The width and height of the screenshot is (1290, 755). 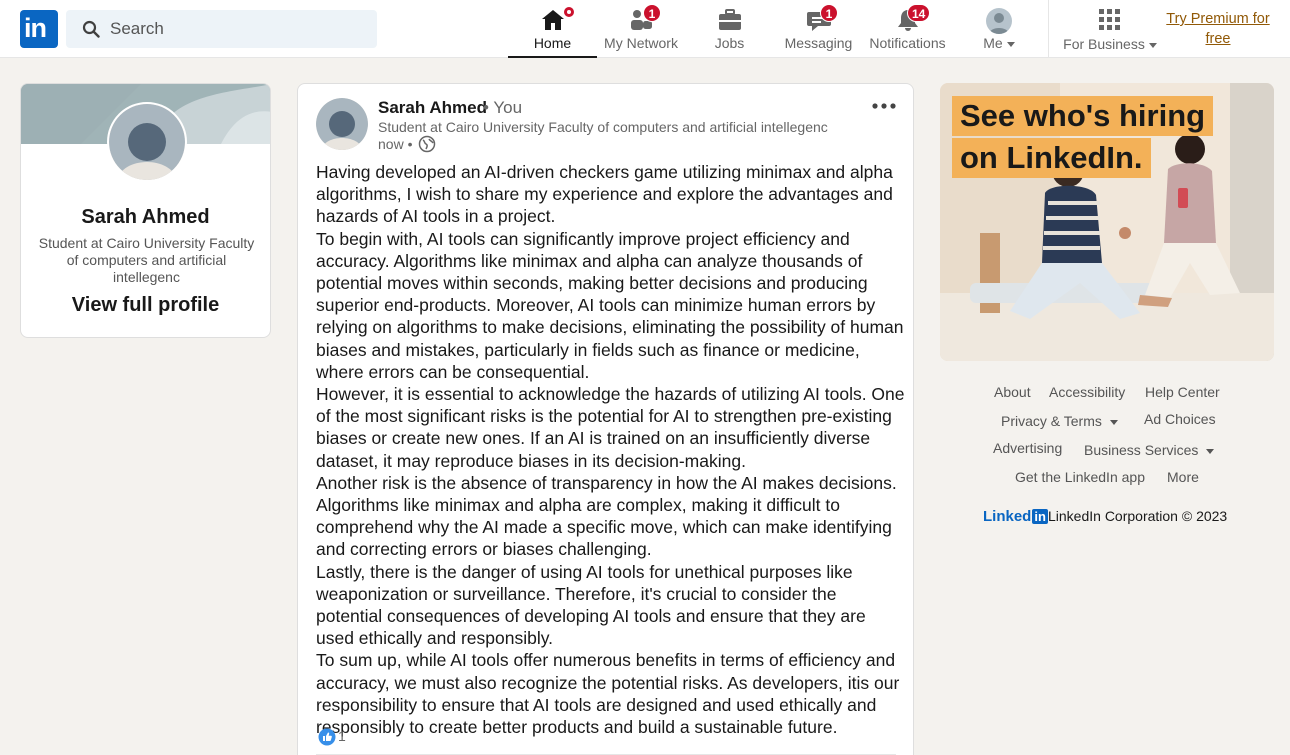 What do you see at coordinates (1138, 516) in the screenshot?
I see `copyright-text: LinkedIn Corporation © 2023` at bounding box center [1138, 516].